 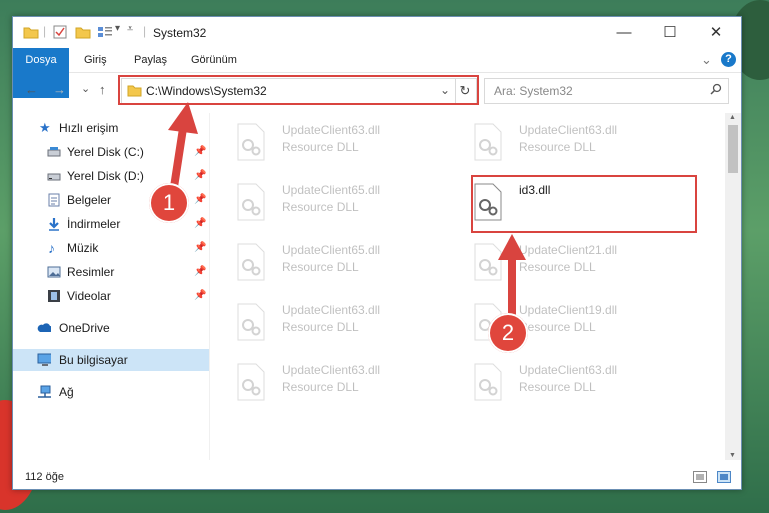 What do you see at coordinates (508, 333) in the screenshot?
I see `step-2-badge: 2` at bounding box center [508, 333].